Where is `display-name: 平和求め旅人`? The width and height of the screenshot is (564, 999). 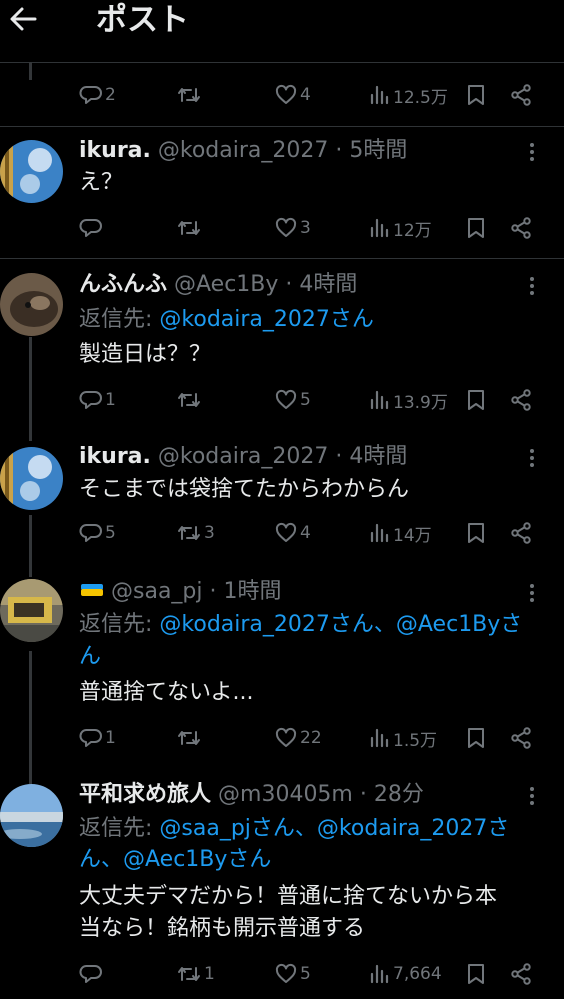 display-name: 平和求め旅人 is located at coordinates (145, 794).